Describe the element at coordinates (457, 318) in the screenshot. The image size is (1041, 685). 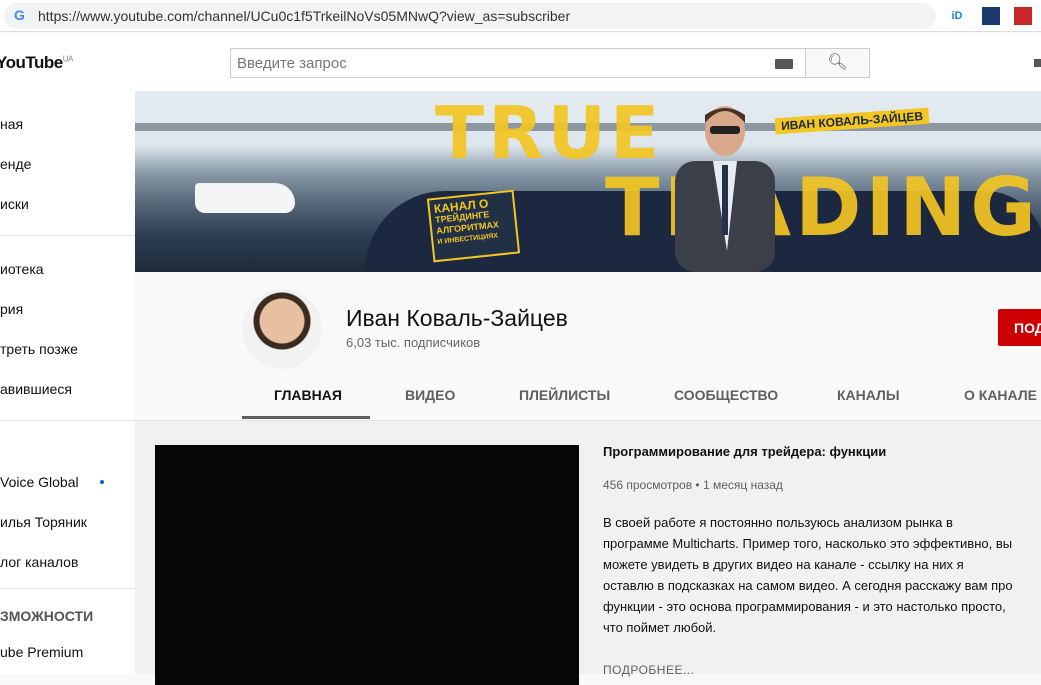
I see `channel-name: Иван Коваль-Зайцев` at that location.